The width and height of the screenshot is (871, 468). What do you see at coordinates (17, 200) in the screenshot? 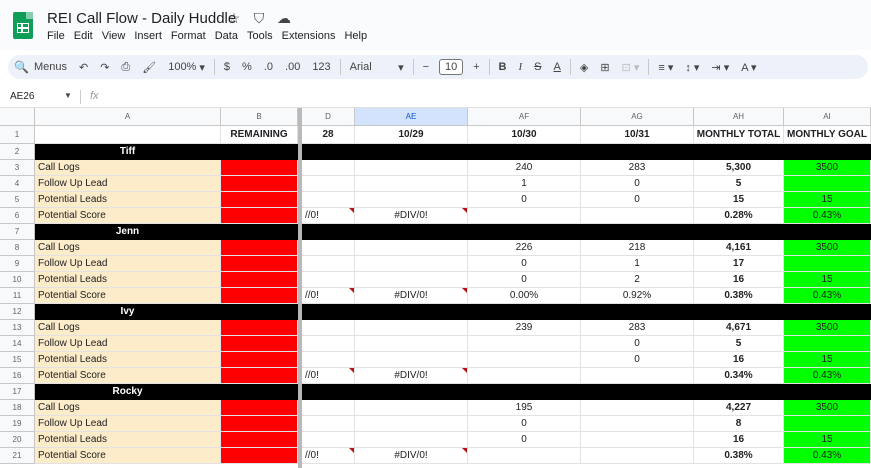
I see `row-header-5: 5` at bounding box center [17, 200].